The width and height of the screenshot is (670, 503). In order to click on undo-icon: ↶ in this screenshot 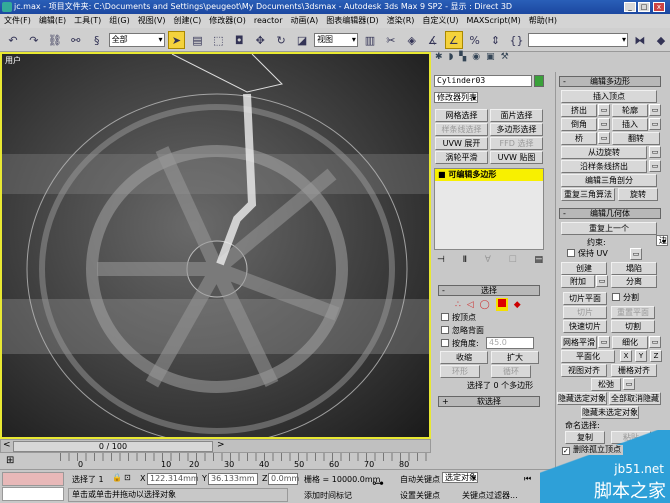, I will do `click(13, 40)`.